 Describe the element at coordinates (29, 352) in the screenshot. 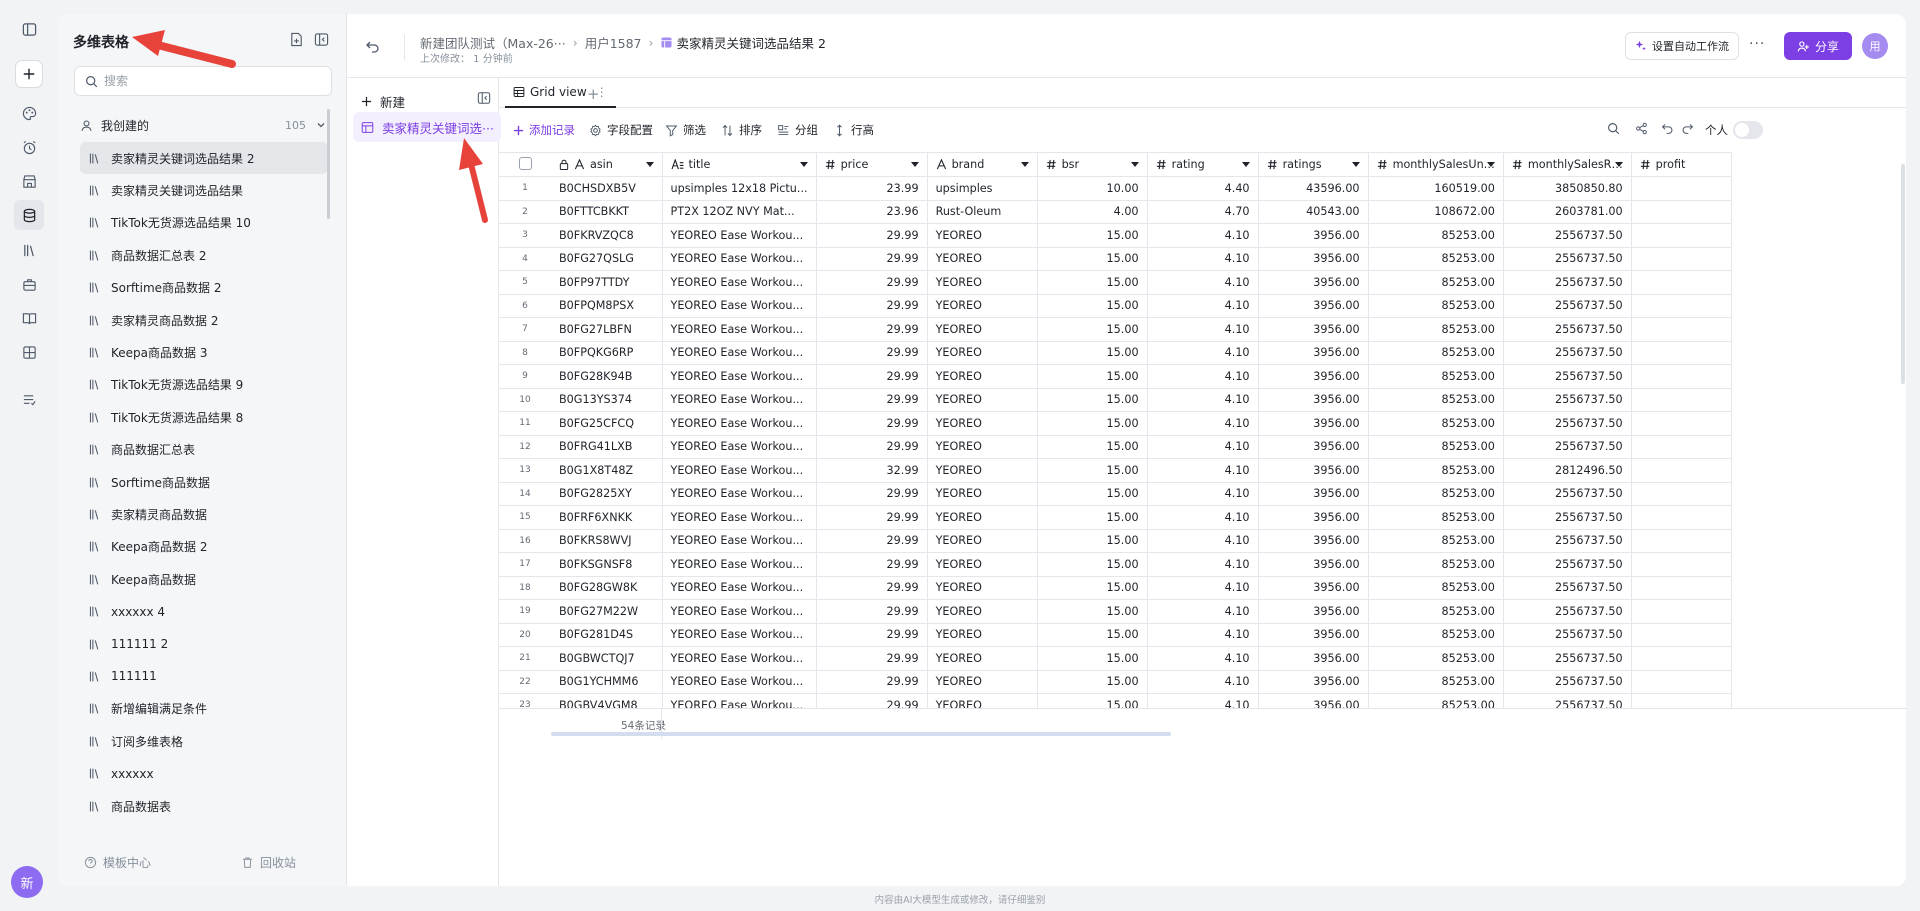

I see `grid-icon` at that location.